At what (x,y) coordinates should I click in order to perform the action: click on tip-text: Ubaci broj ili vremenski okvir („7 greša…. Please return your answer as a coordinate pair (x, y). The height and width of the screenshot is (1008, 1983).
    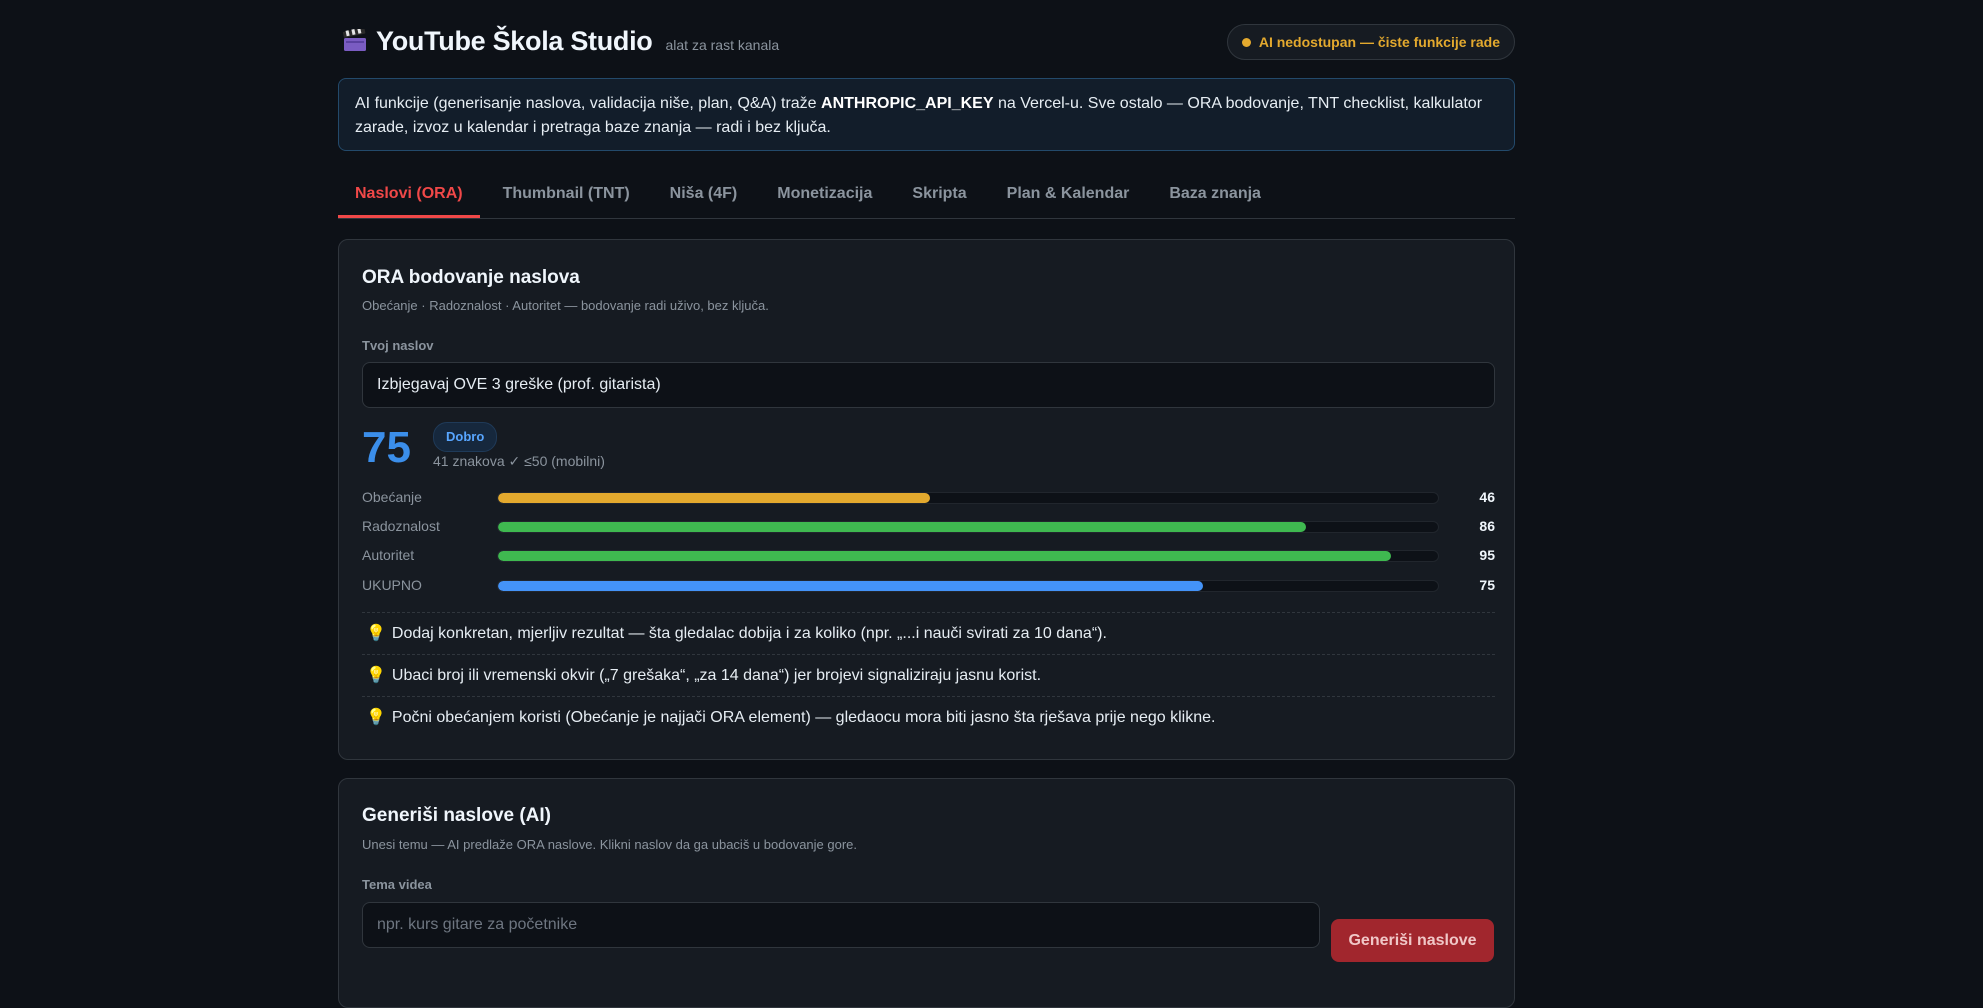
    Looking at the image, I should click on (716, 675).